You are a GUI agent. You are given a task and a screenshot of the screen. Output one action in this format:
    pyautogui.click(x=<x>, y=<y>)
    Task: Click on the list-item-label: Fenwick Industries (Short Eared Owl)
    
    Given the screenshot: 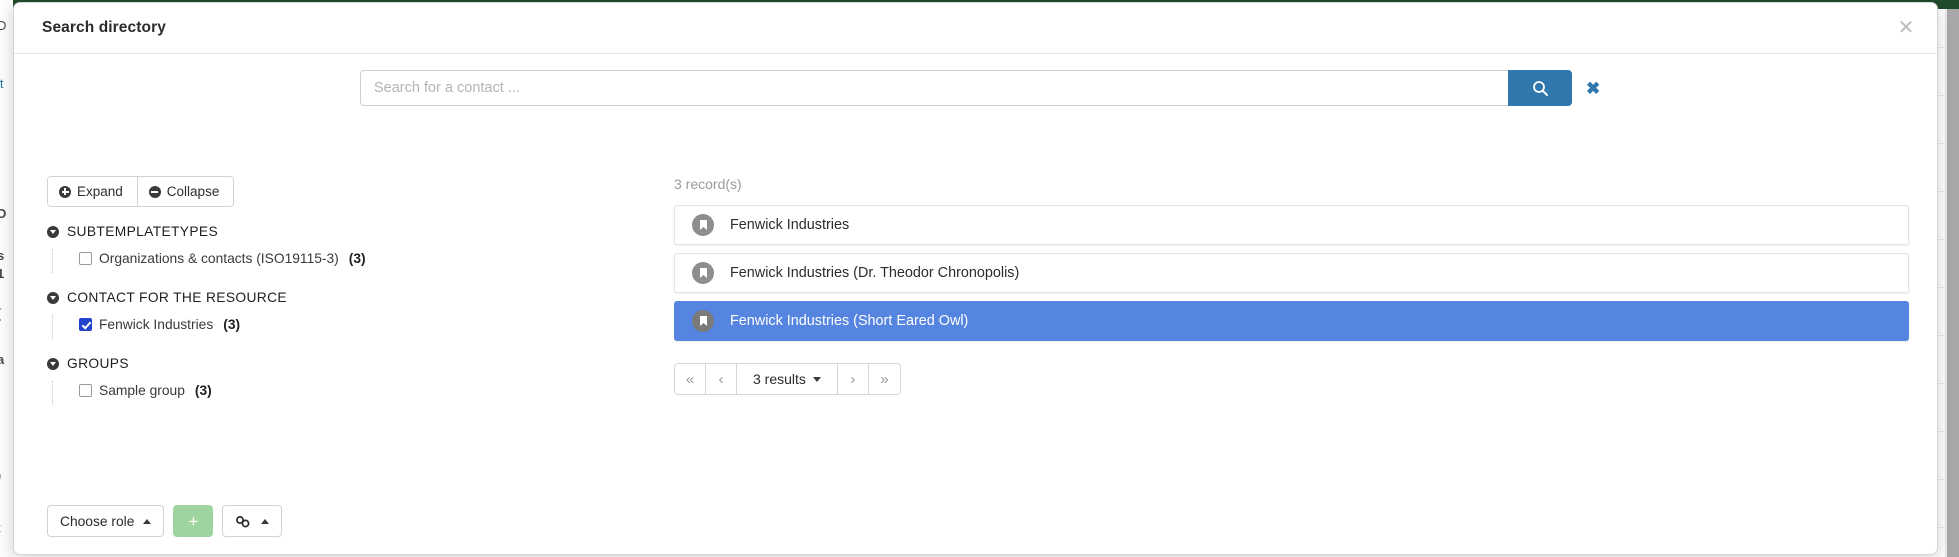 What is the action you would take?
    pyautogui.click(x=849, y=321)
    